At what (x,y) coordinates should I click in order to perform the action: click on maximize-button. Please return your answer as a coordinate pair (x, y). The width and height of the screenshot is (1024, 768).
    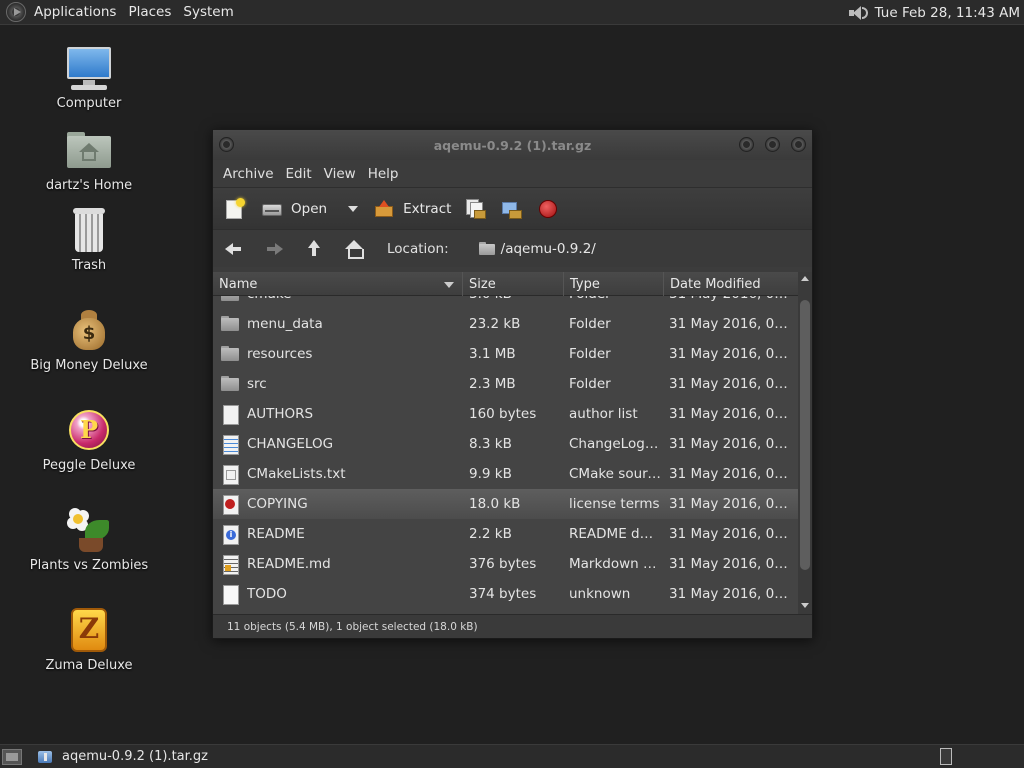
    Looking at the image, I should click on (772, 144).